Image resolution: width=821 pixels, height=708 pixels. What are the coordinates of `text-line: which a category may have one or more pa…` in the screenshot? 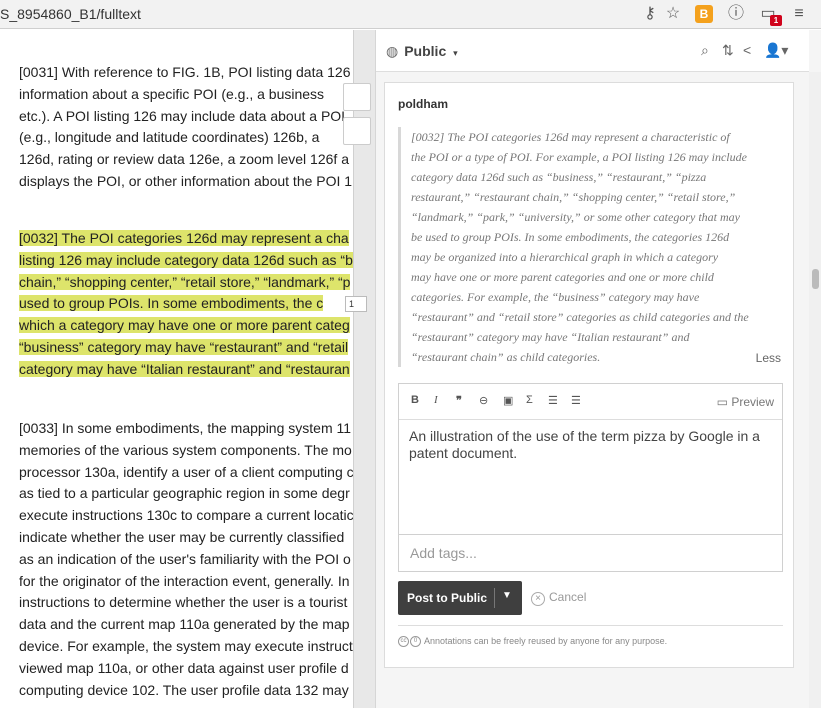 It's located at (184, 325).